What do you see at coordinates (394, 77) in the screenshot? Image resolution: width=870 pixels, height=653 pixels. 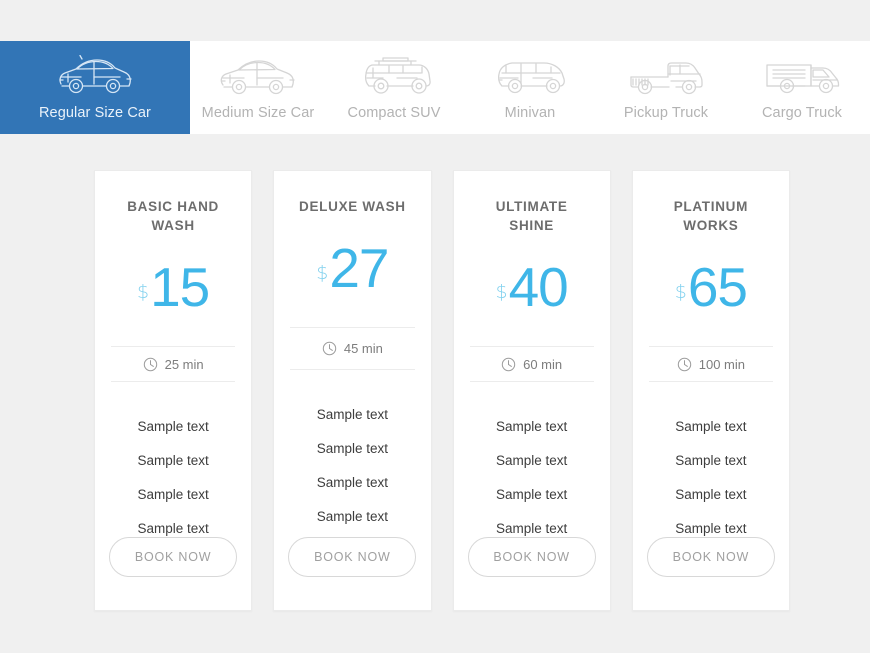 I see `compact-suv-icon` at bounding box center [394, 77].